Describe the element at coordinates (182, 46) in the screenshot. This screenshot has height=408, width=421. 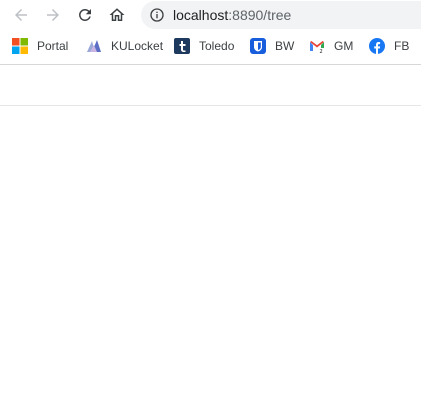
I see `toledo-t-icon` at that location.